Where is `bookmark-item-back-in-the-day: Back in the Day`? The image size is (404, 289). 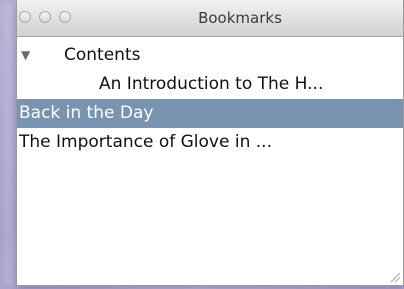 bookmark-item-back-in-the-day: Back in the Day is located at coordinates (210, 113).